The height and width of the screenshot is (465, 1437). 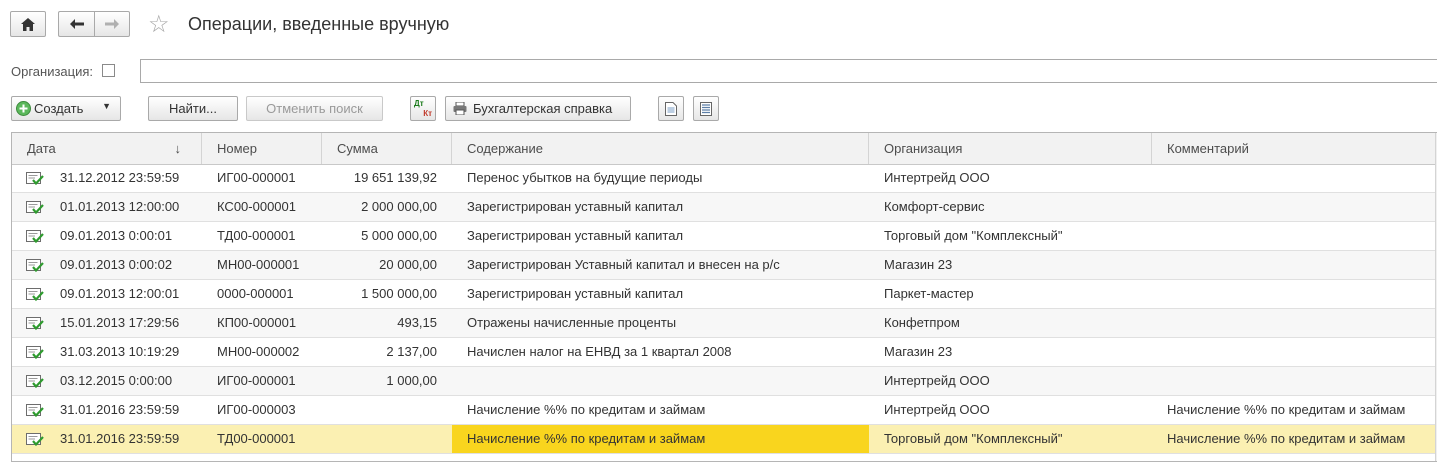 I want to click on cell-sum: 493,15, so click(x=417, y=322).